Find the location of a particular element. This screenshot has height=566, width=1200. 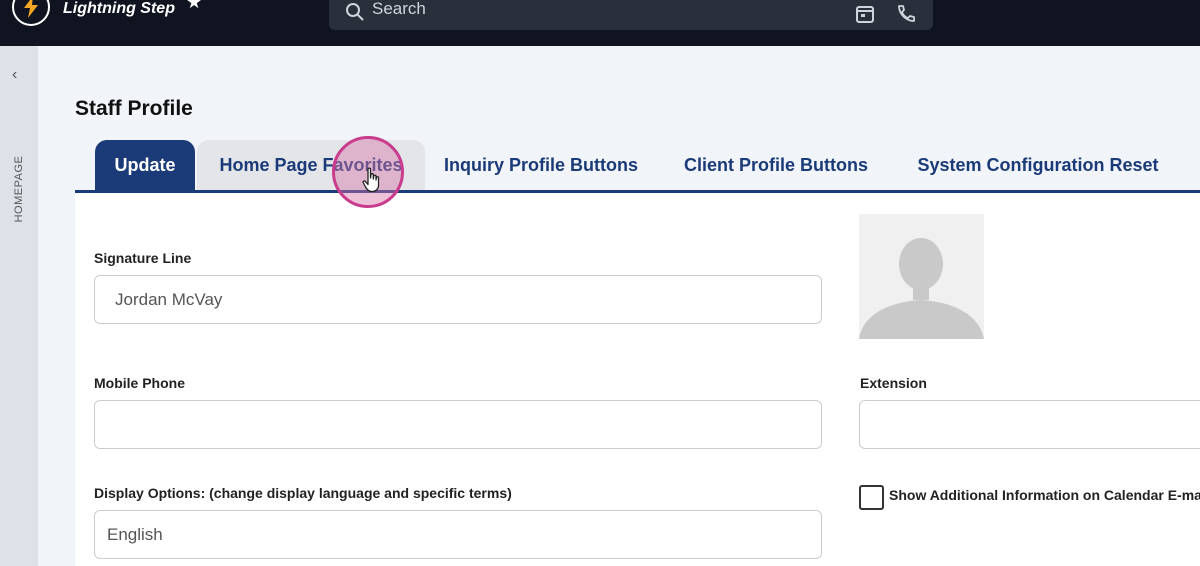

brand-name: Lightning Step is located at coordinates (119, 8).